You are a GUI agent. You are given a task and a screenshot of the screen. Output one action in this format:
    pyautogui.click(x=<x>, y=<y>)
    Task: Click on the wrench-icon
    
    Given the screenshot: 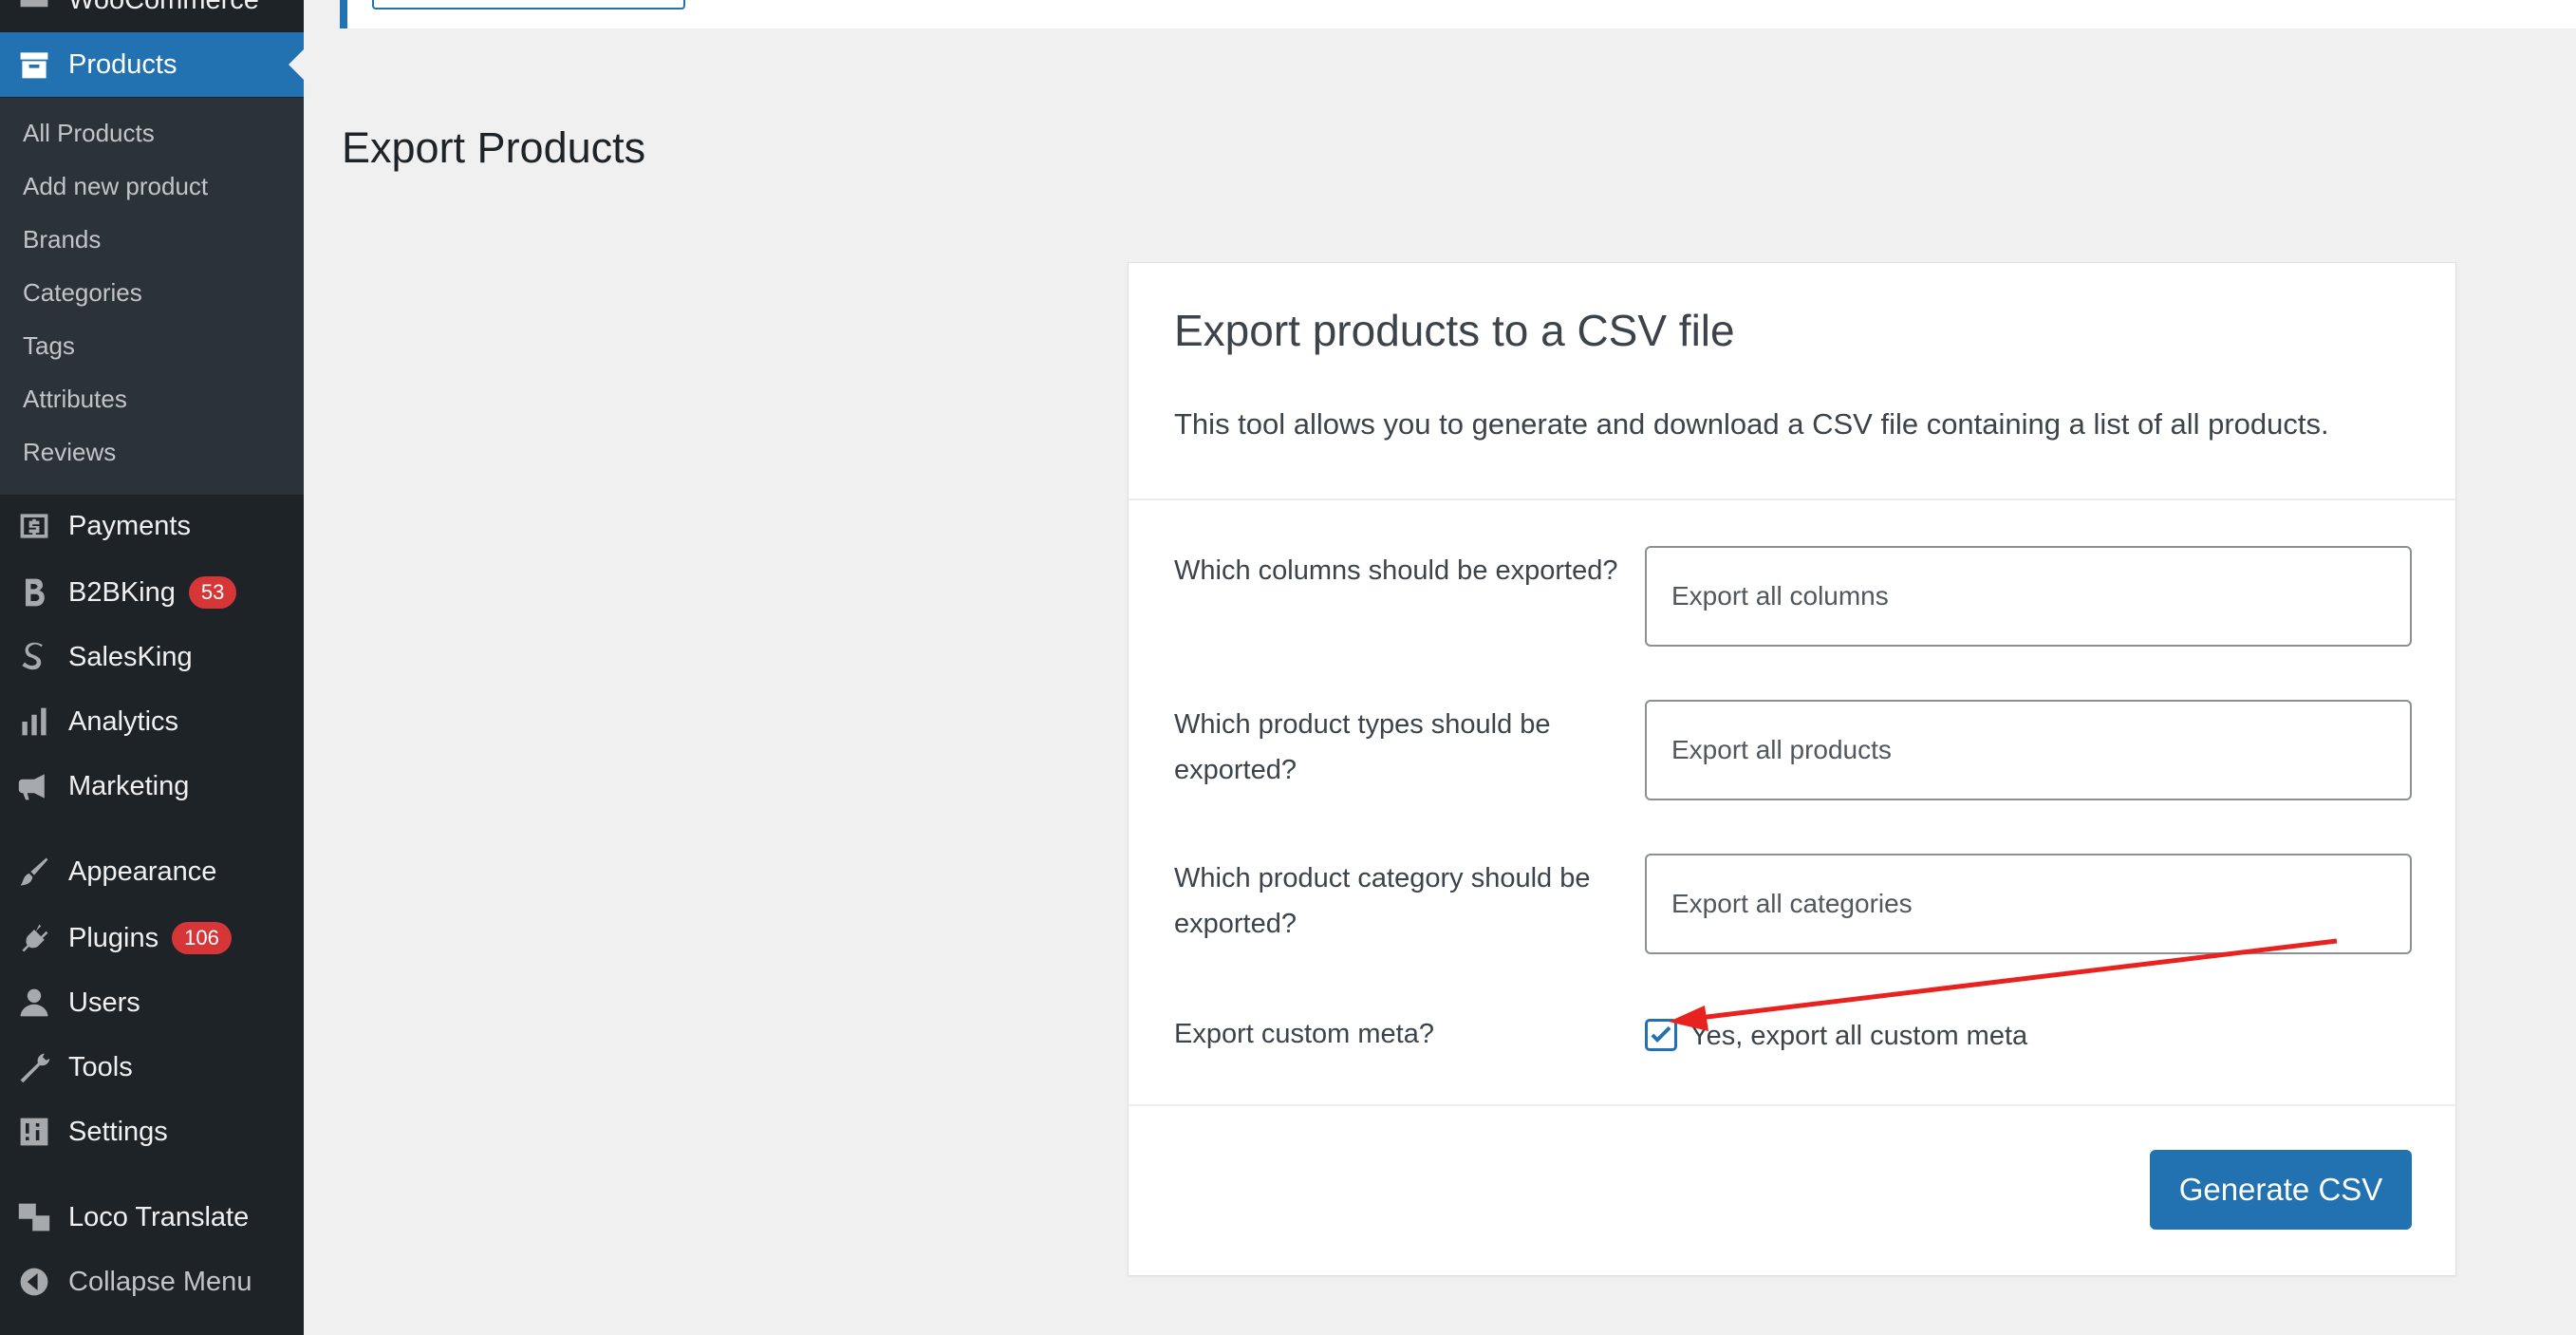 What is the action you would take?
    pyautogui.click(x=34, y=1067)
    